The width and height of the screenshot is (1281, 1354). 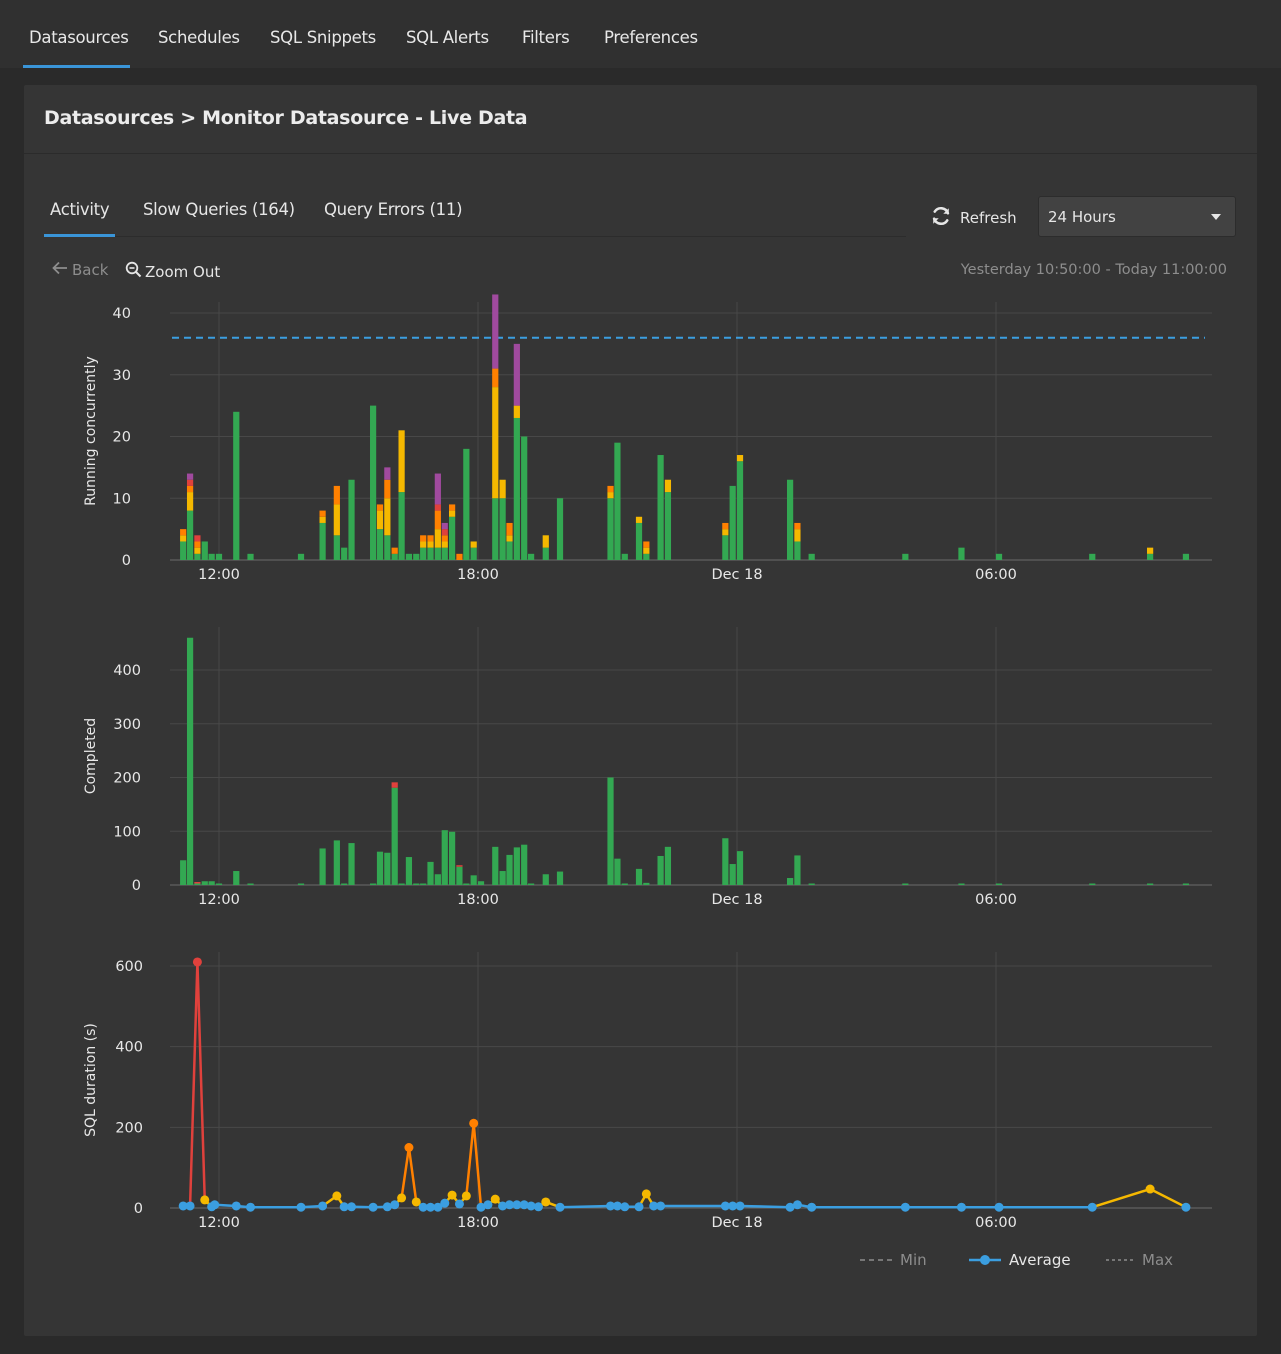 I want to click on bar-error, so click(x=459, y=866).